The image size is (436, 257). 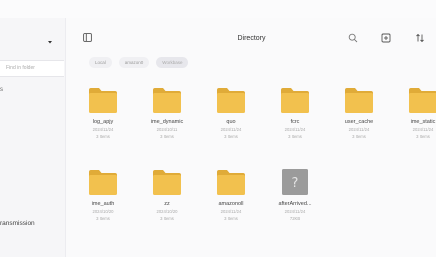 What do you see at coordinates (361, 118) in the screenshot?
I see `folder-item: user_cache 2024/11/24 3 Items` at bounding box center [361, 118].